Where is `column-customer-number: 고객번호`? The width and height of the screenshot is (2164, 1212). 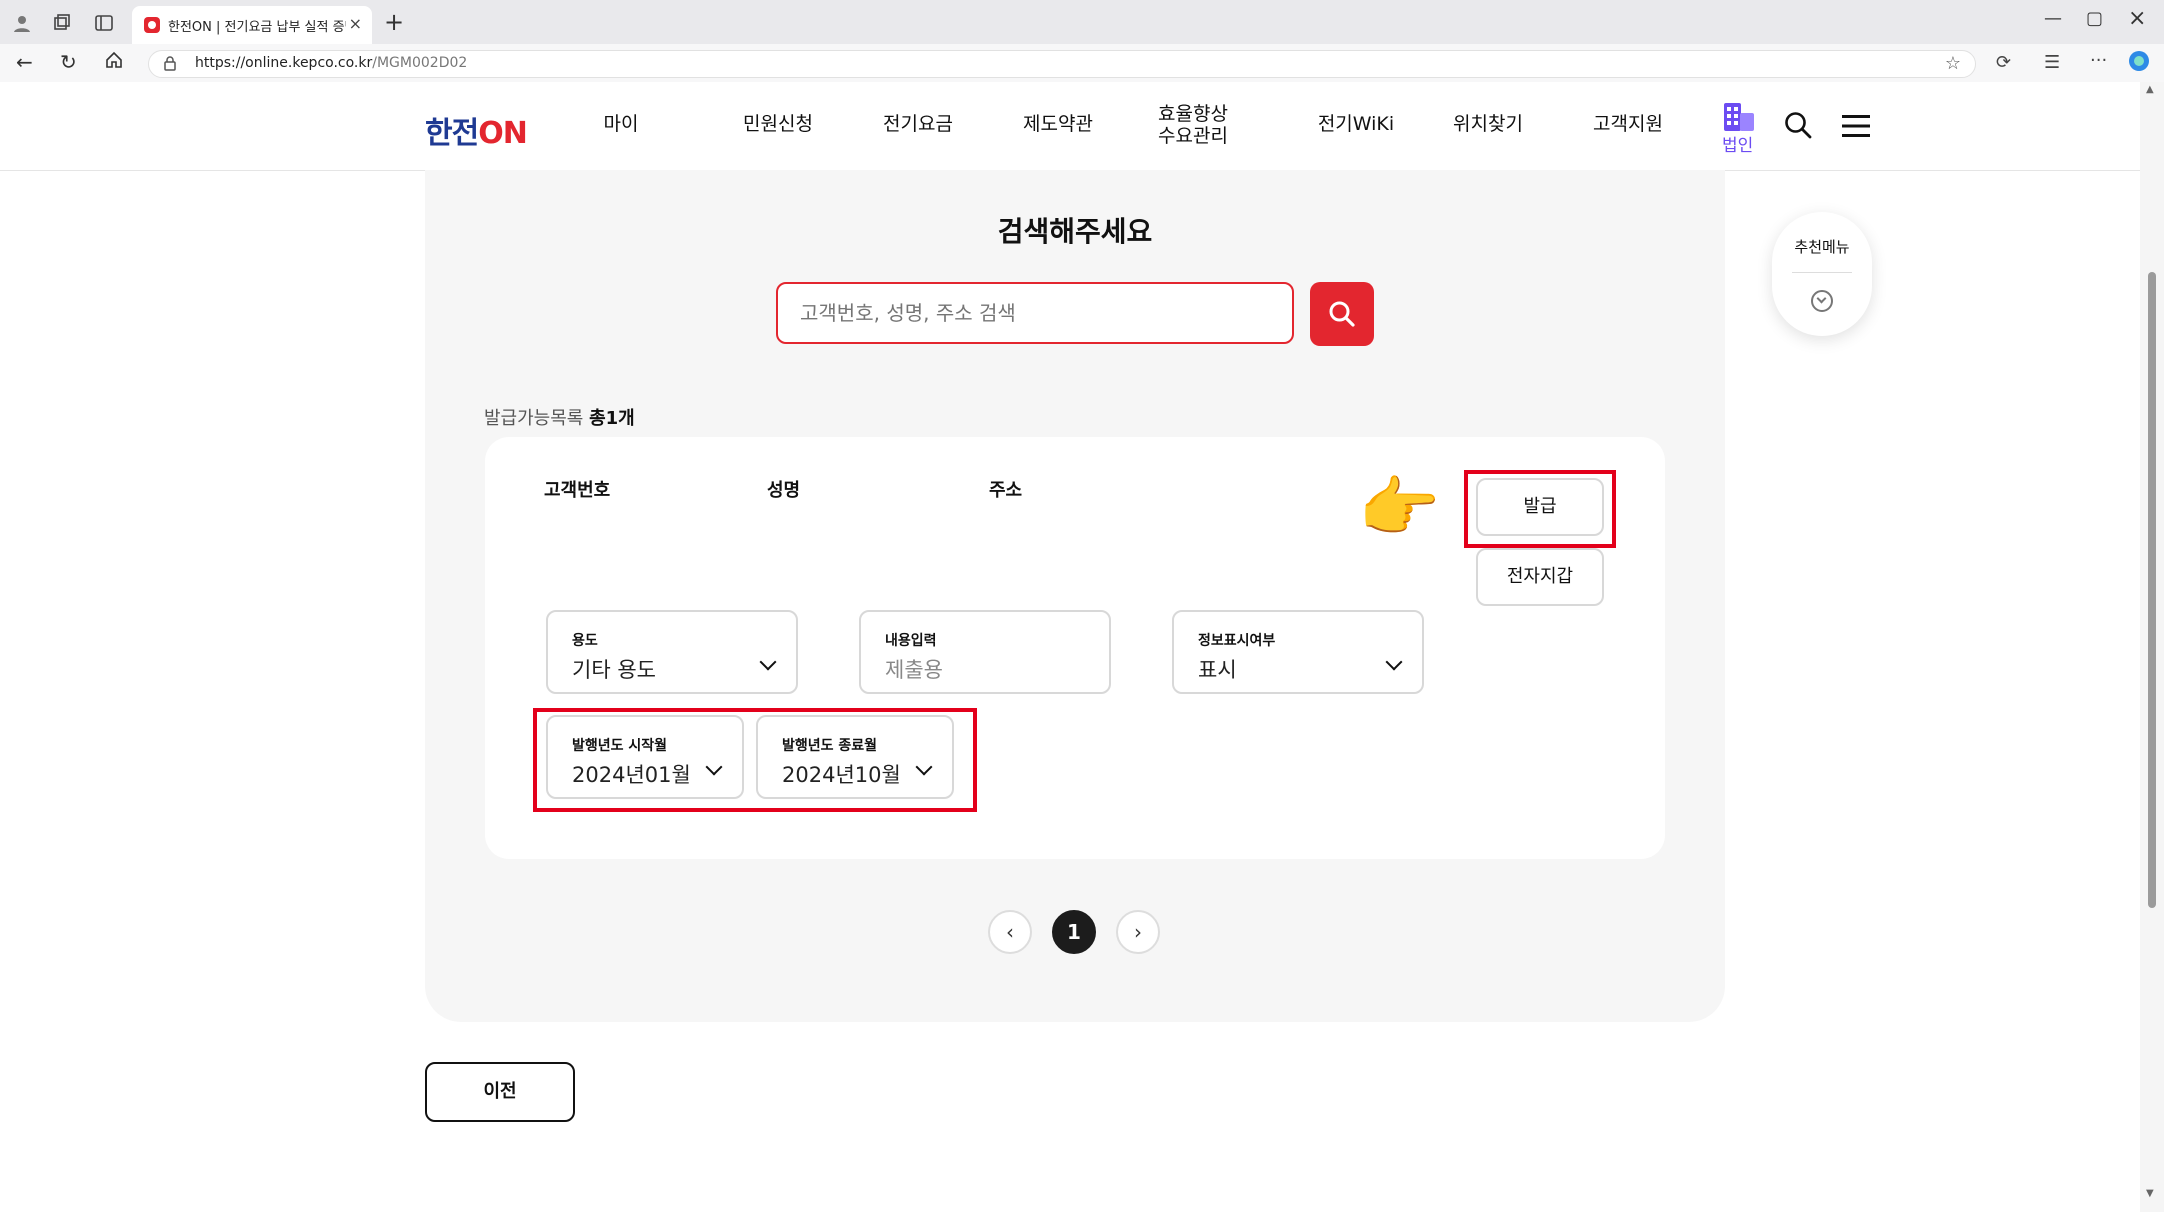 column-customer-number: 고객번호 is located at coordinates (577, 490).